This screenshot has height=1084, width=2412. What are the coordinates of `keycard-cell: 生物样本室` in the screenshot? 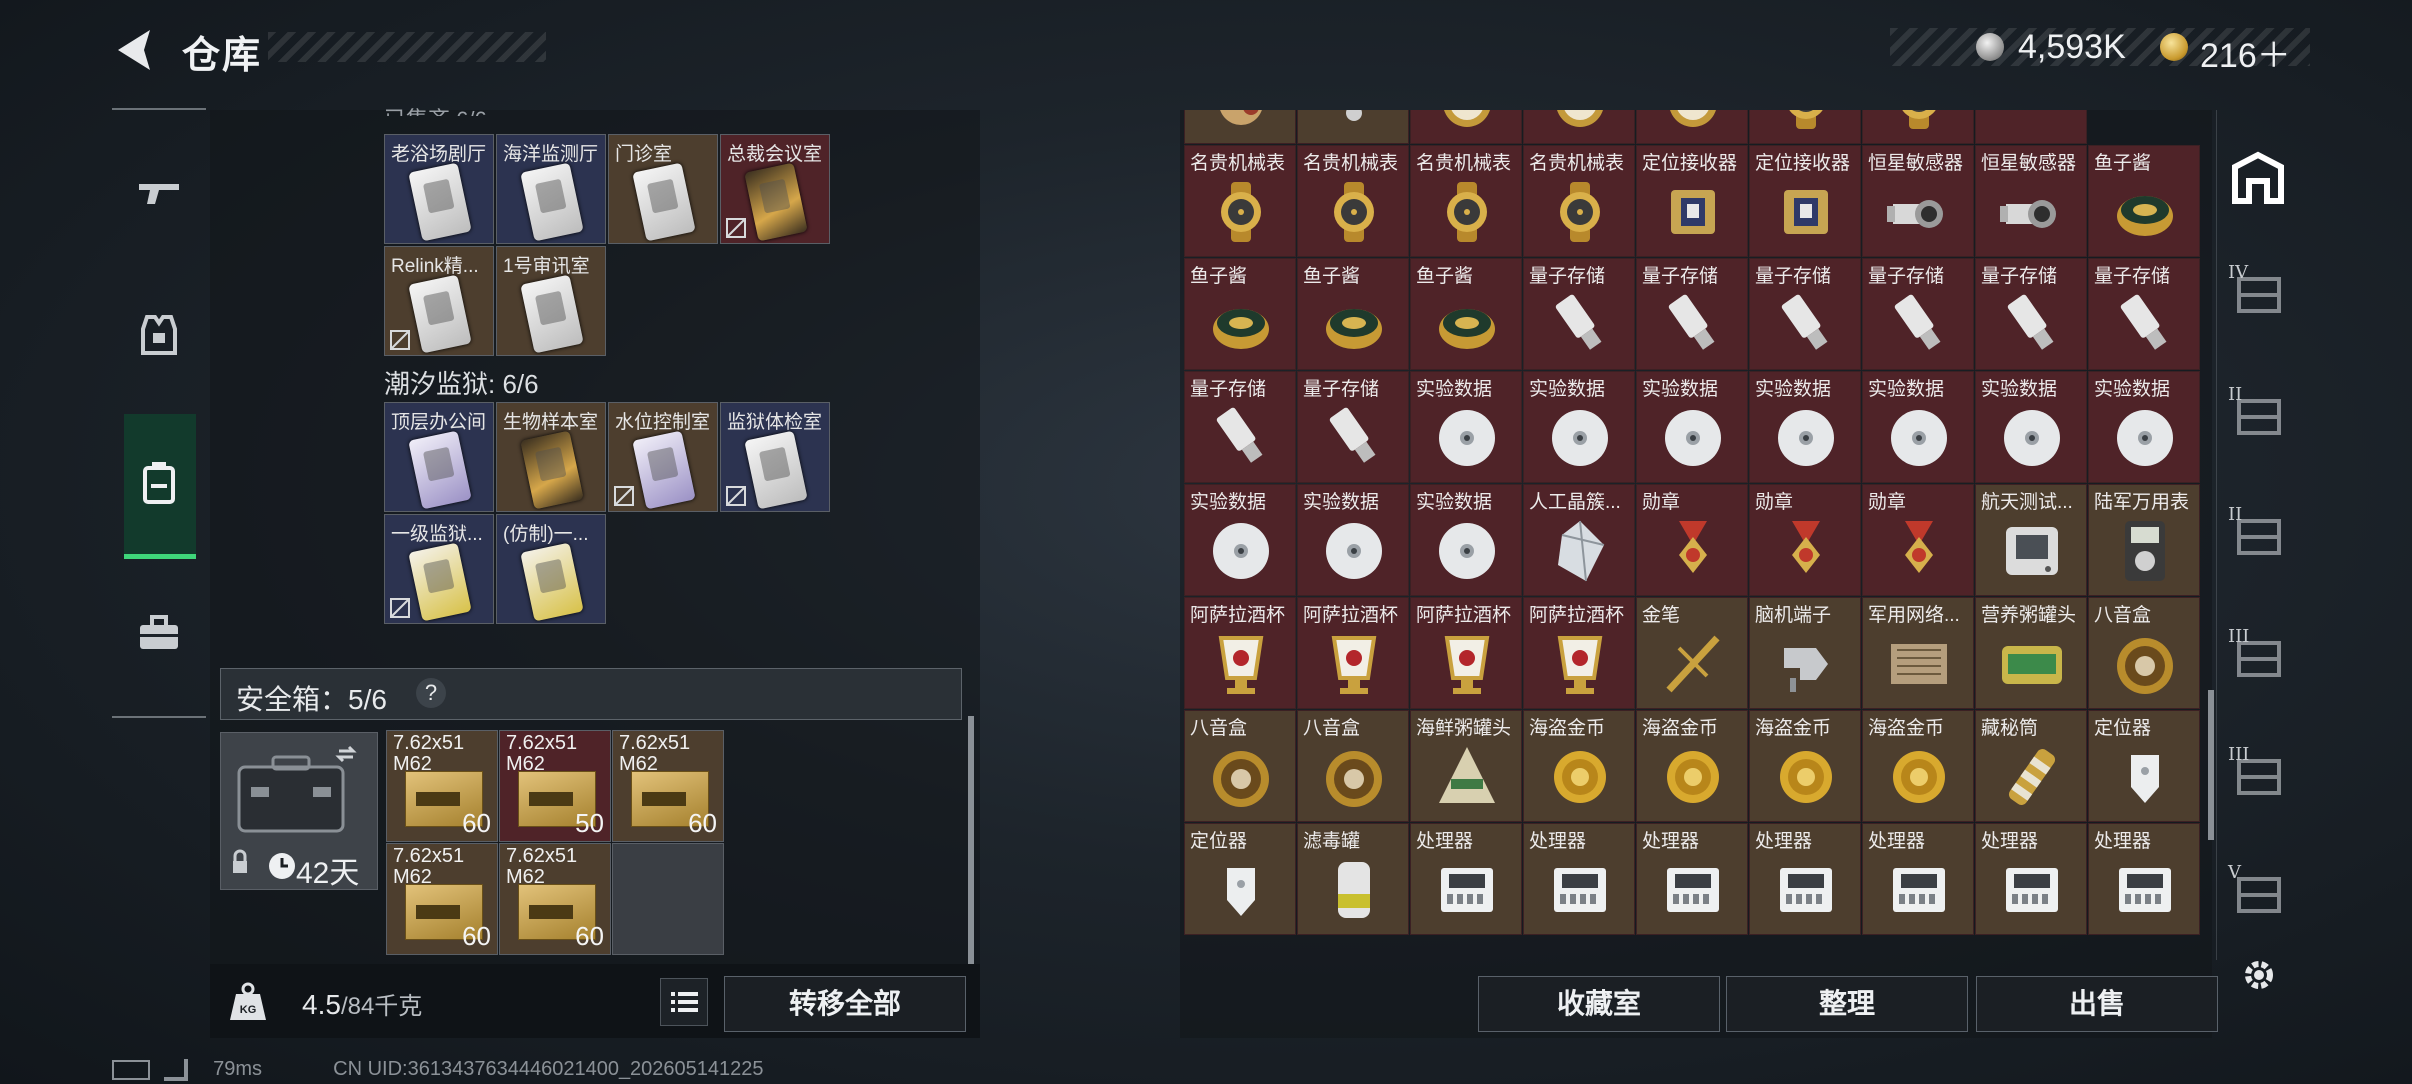 It's located at (551, 457).